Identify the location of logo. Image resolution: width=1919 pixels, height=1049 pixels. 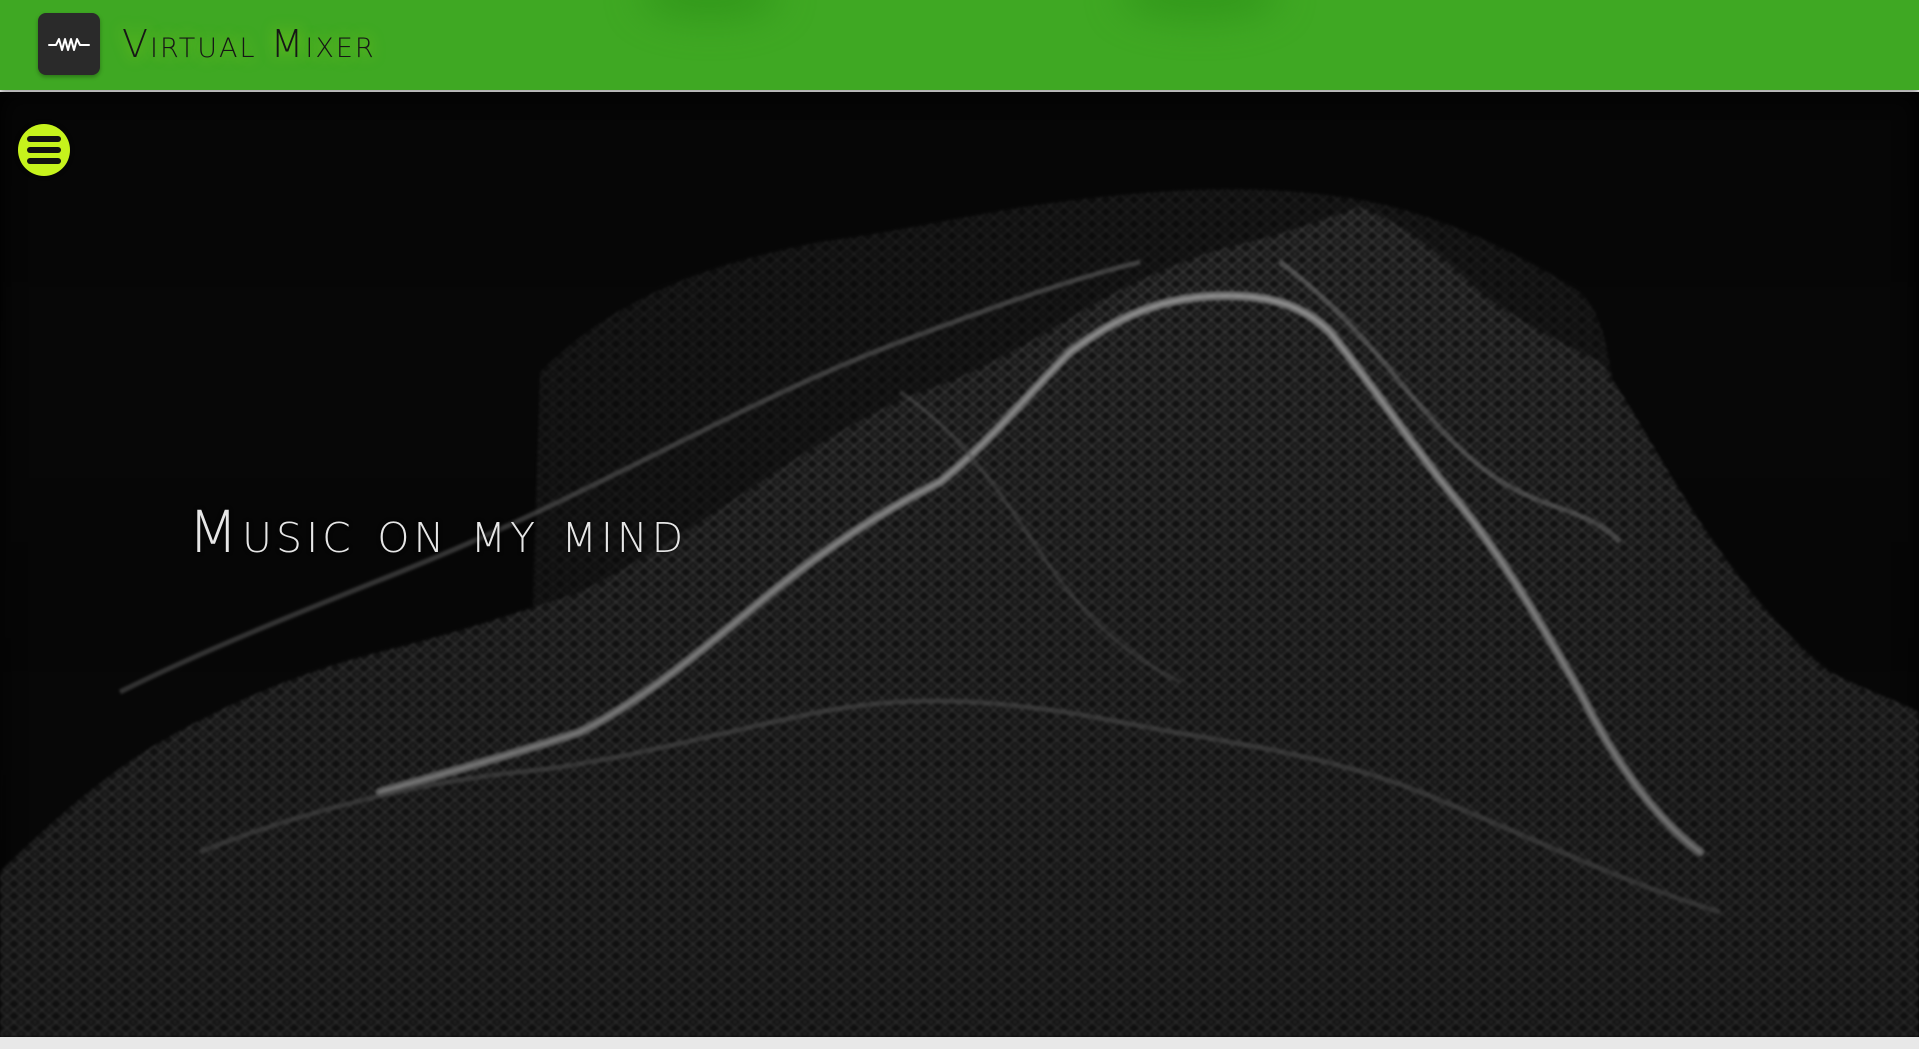
(69, 44).